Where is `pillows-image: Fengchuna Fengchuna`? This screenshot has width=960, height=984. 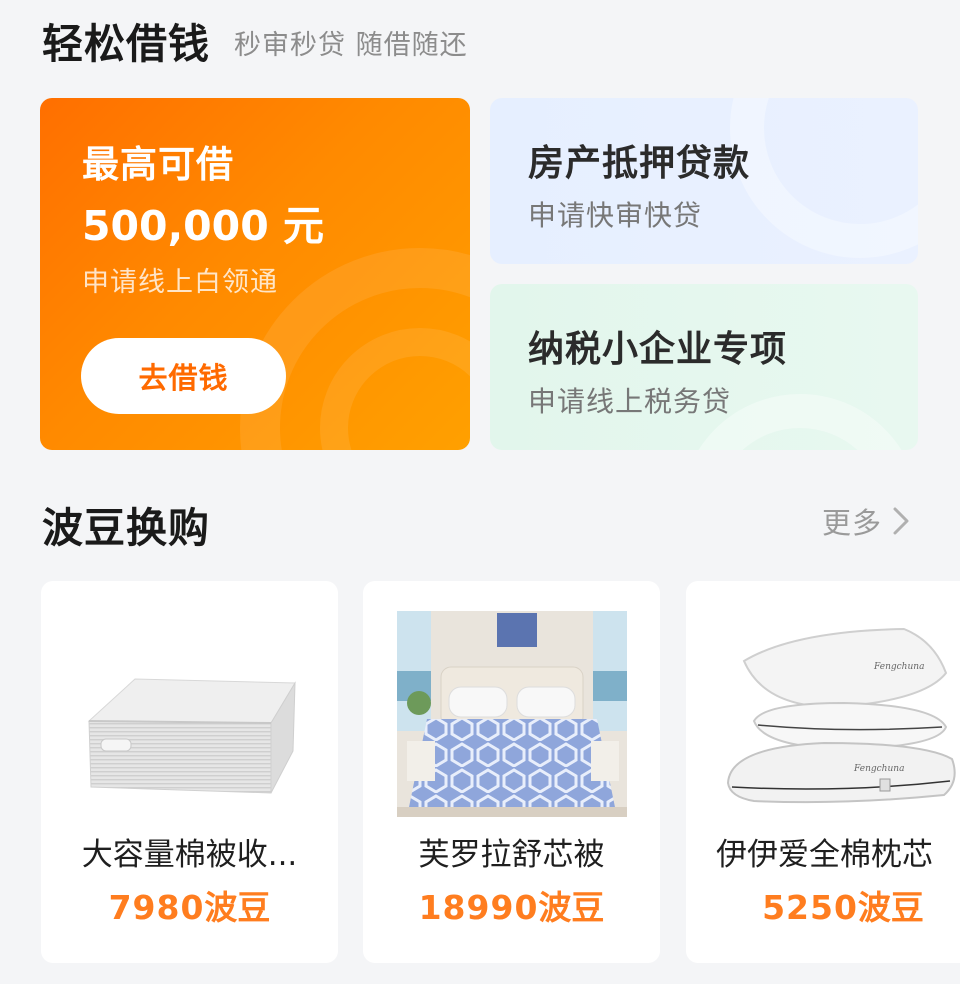 pillows-image: Fengchuna Fengchuna is located at coordinates (841, 715).